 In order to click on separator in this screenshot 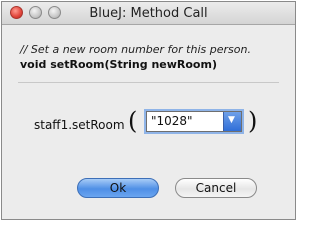, I will do `click(148, 82)`.